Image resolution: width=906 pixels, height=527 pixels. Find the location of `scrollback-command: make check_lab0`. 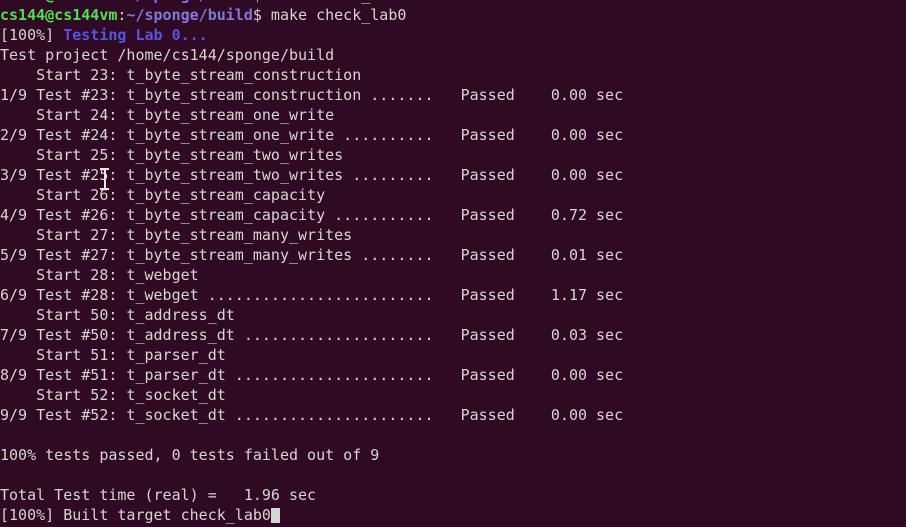

scrollback-command: make check_lab0 is located at coordinates (334, 2).